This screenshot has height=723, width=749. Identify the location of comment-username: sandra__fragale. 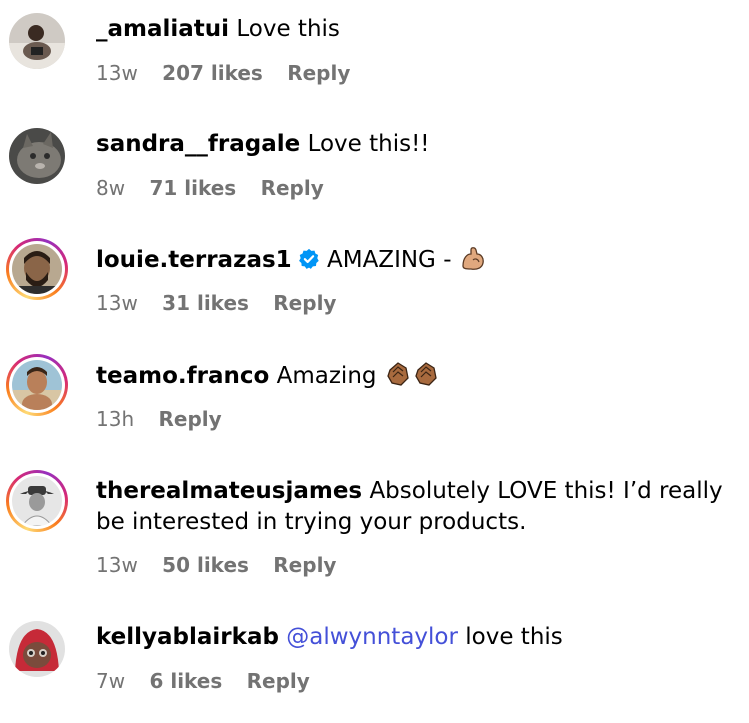
(198, 144).